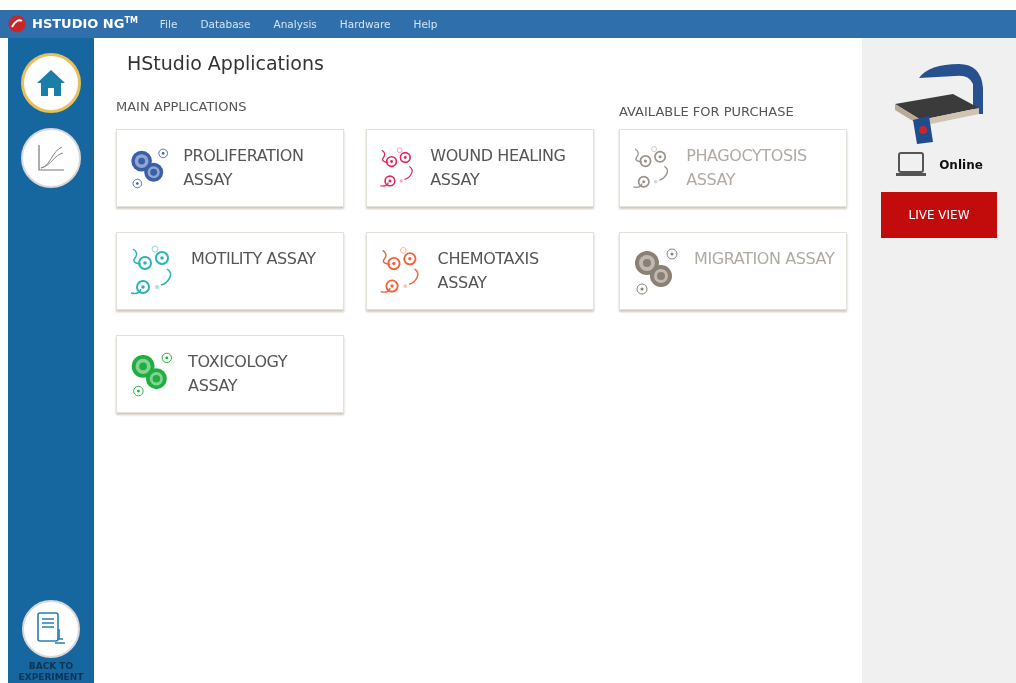 The height and width of the screenshot is (683, 1016). I want to click on menu-item: Hardware, so click(365, 24).